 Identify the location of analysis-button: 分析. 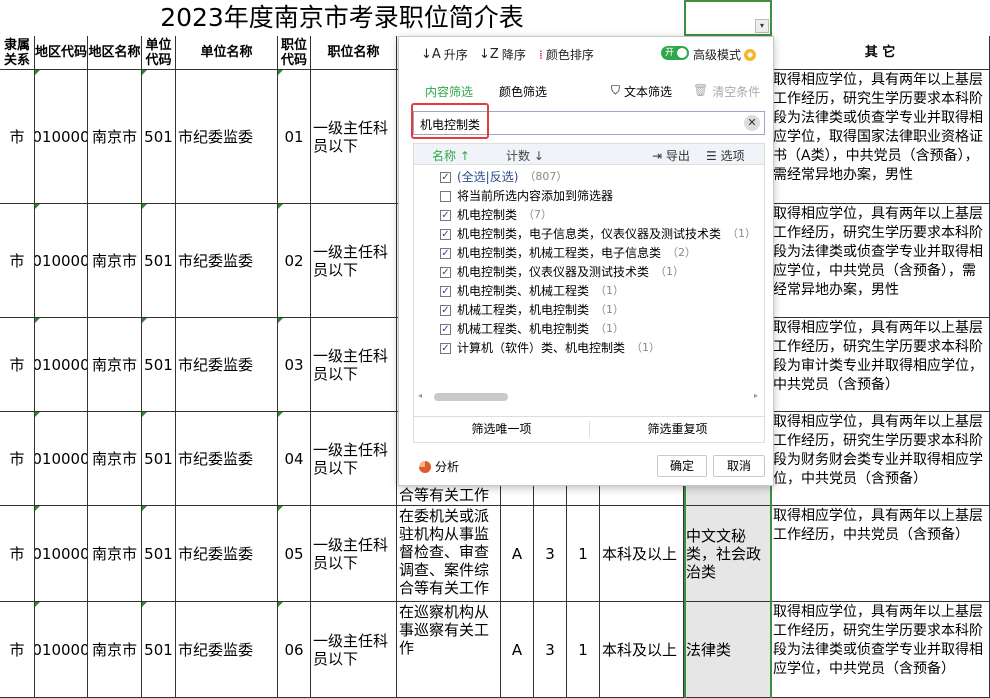
(439, 466).